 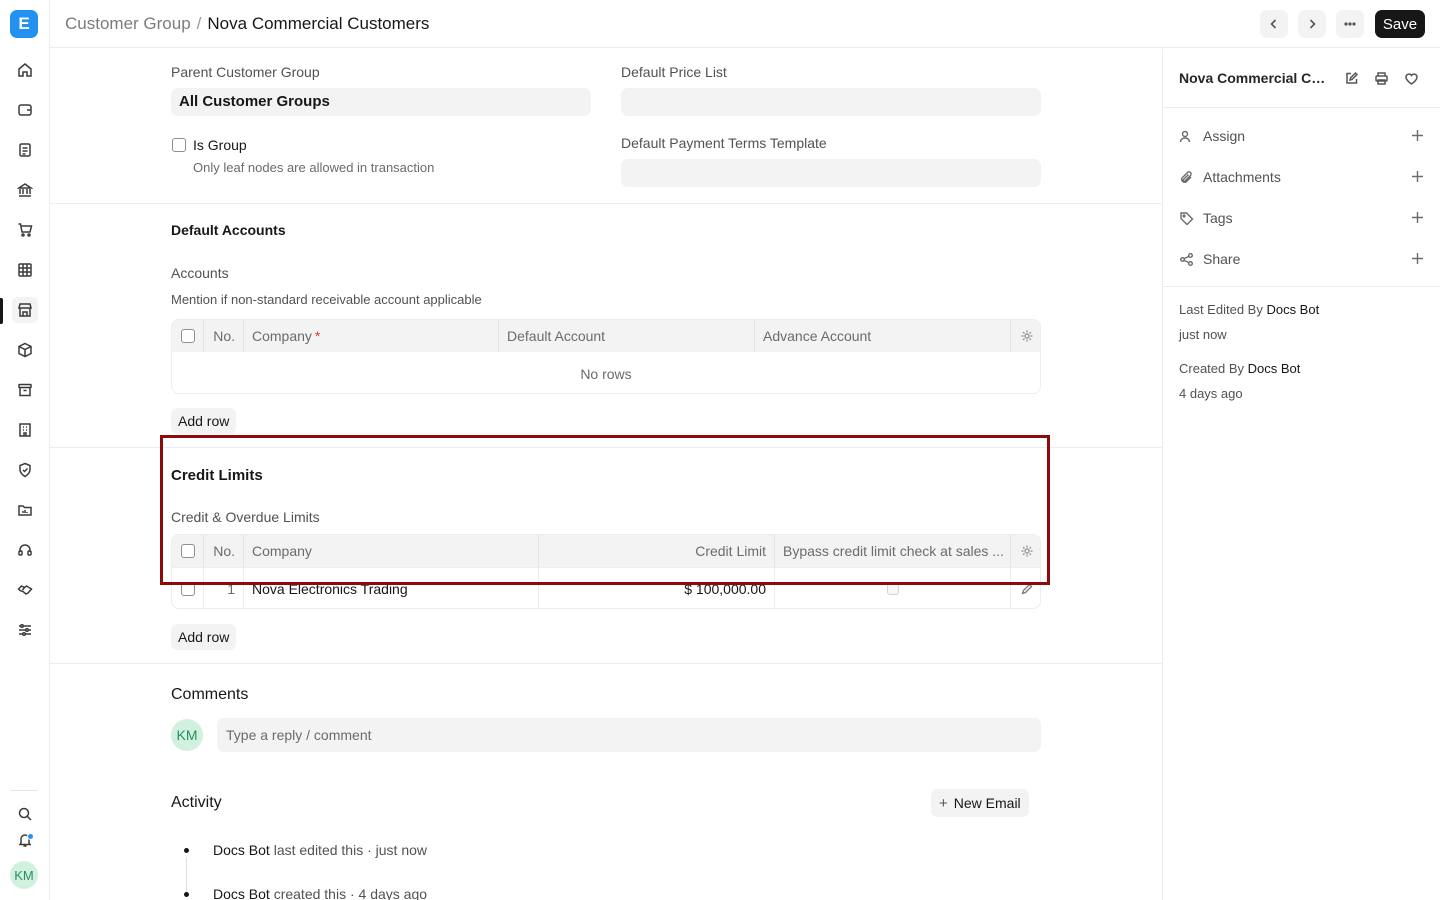 I want to click on is-group-label: Is Group, so click(x=220, y=145).